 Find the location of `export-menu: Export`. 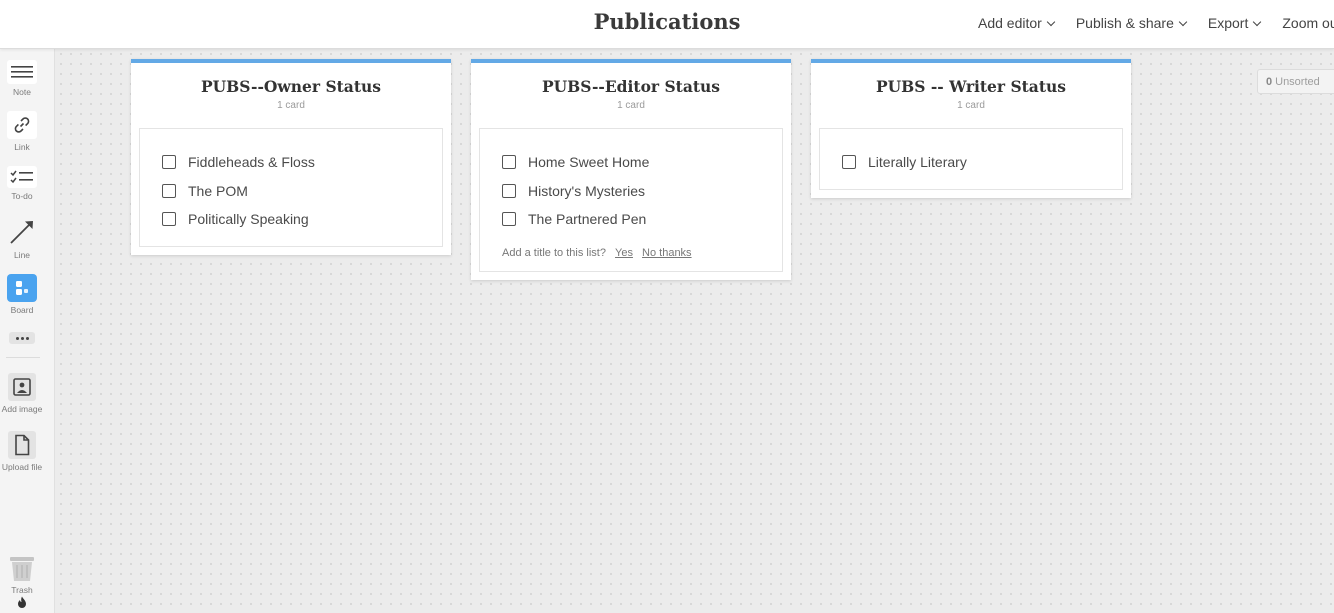

export-menu: Export is located at coordinates (1234, 23).